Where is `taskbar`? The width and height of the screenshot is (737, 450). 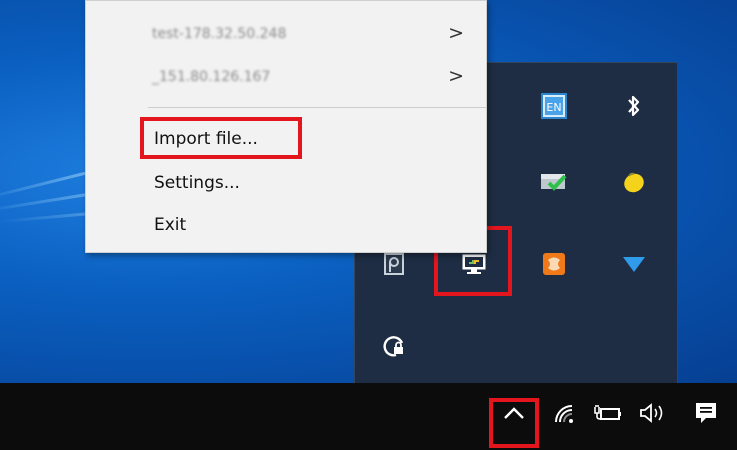 taskbar is located at coordinates (368, 416).